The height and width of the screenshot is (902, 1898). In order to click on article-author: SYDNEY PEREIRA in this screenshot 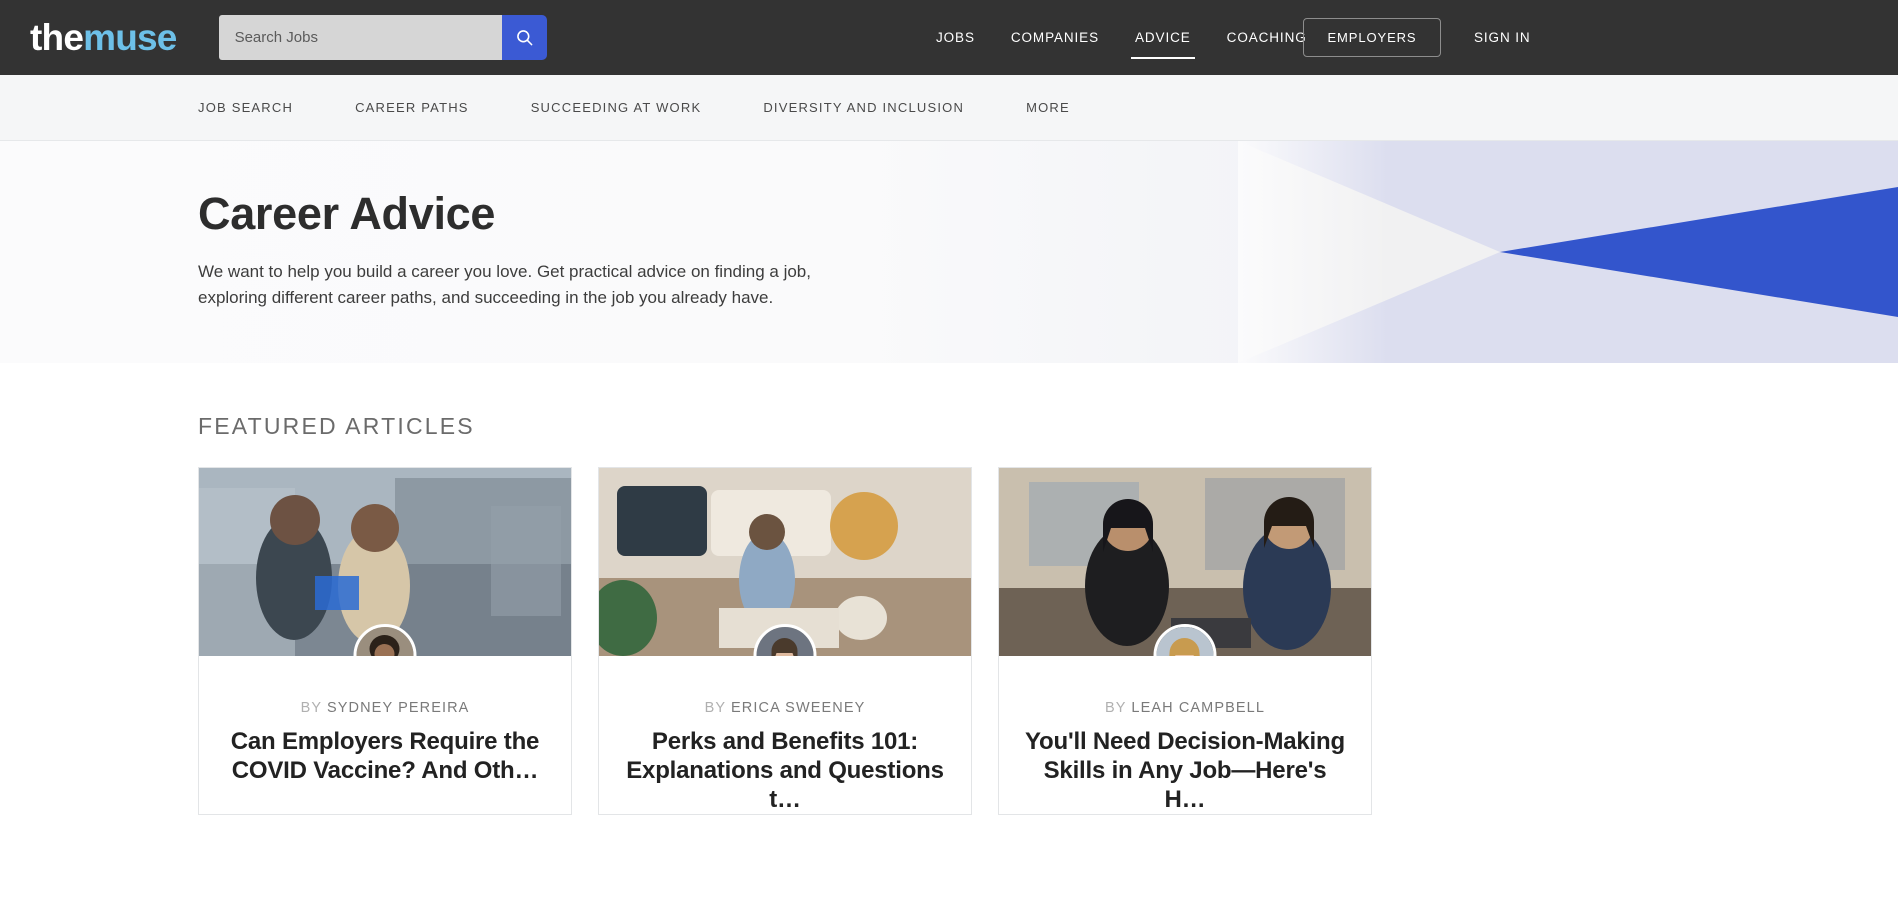, I will do `click(398, 708)`.